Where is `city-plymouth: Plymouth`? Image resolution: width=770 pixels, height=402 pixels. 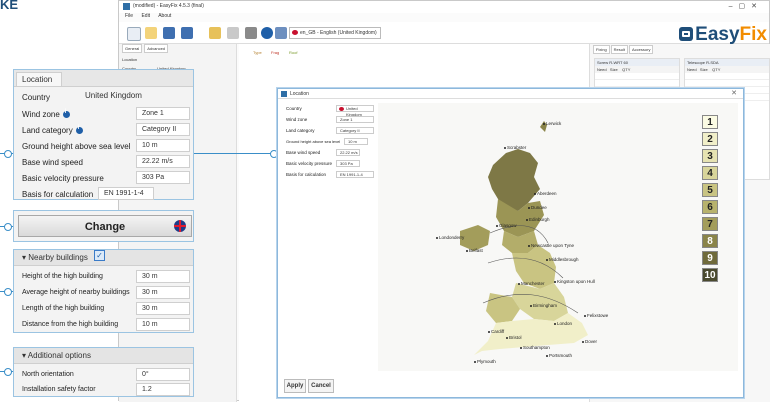 city-plymouth: Plymouth is located at coordinates (485, 361).